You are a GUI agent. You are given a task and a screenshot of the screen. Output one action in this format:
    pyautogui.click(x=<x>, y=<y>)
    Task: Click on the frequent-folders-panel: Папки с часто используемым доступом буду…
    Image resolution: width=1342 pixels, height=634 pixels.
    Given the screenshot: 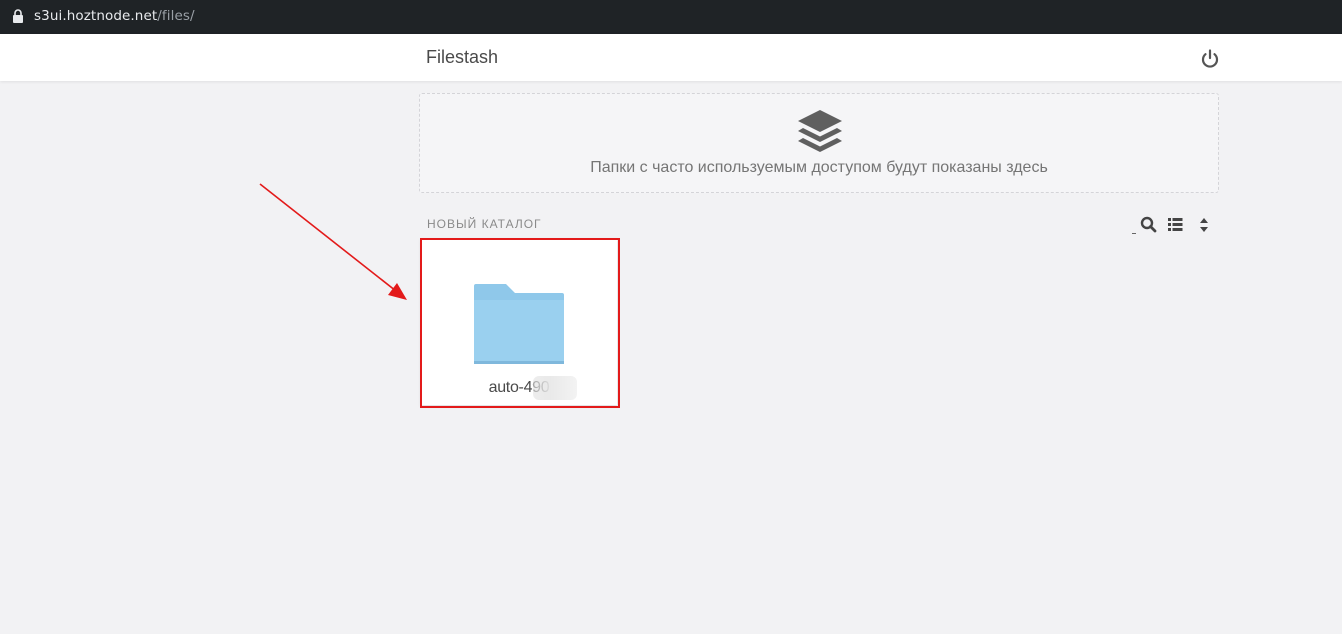 What is the action you would take?
    pyautogui.click(x=819, y=143)
    